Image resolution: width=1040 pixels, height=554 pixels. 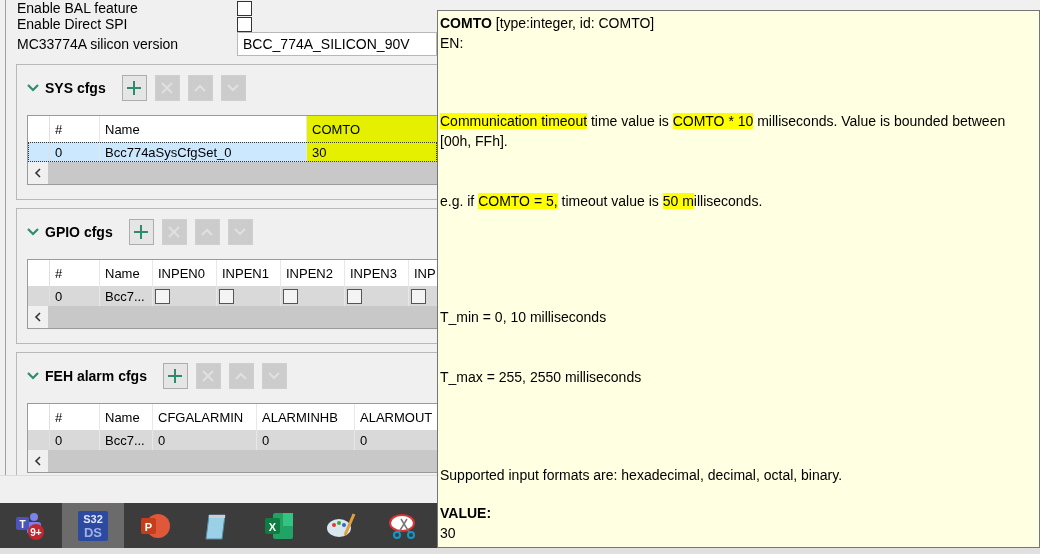 What do you see at coordinates (452, 43) in the screenshot?
I see `description-text: EN:` at bounding box center [452, 43].